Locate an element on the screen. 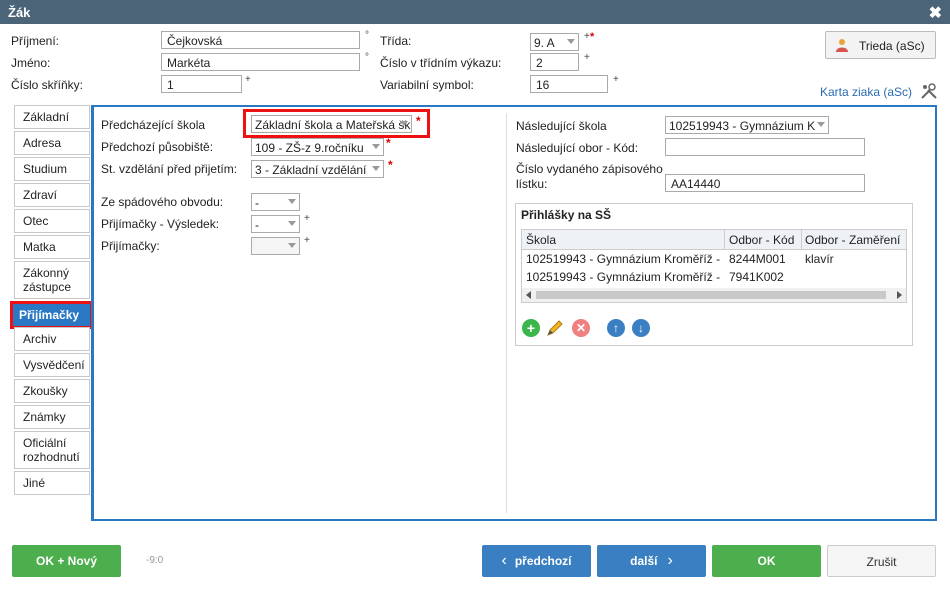  arrow-down-icon: ↓ is located at coordinates (641, 328).